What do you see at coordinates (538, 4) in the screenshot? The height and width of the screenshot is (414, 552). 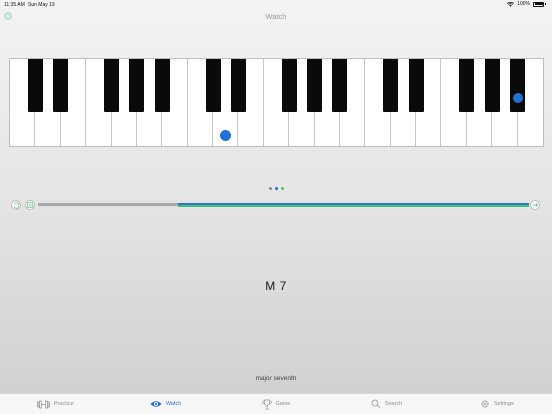 I see `battery-icon` at bounding box center [538, 4].